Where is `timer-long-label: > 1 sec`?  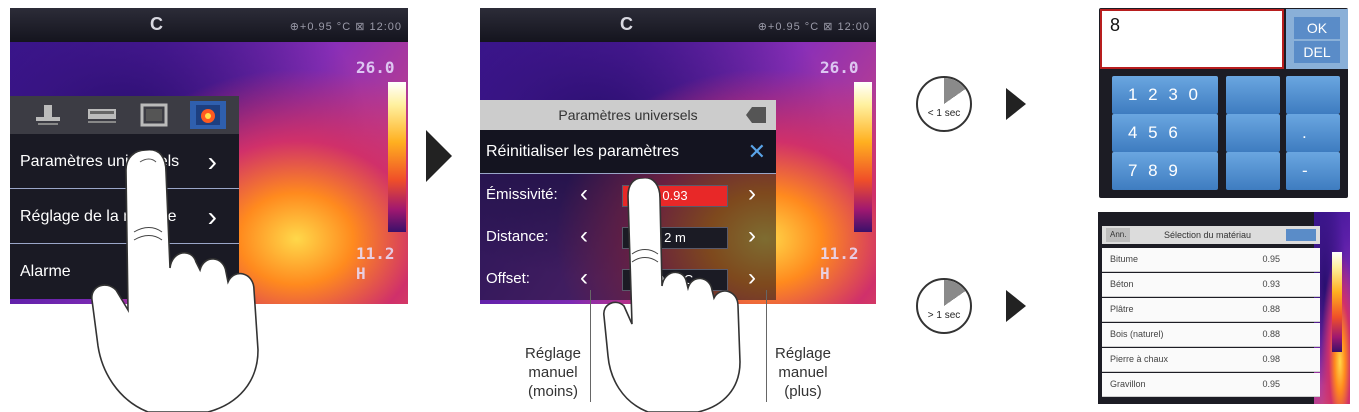
timer-long-label: > 1 sec is located at coordinates (944, 315).